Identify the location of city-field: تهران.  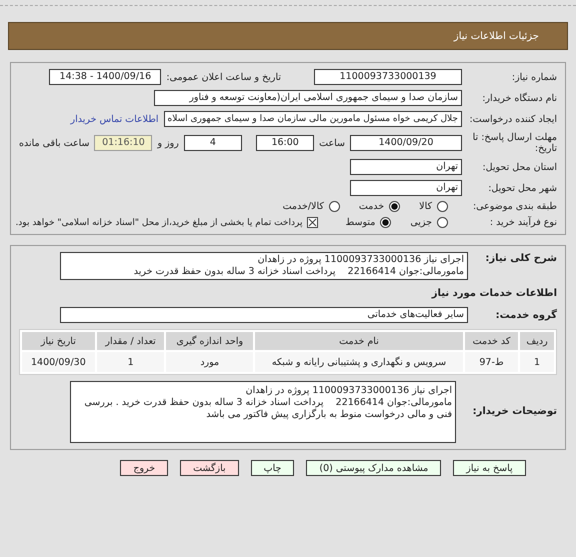
(406, 188).